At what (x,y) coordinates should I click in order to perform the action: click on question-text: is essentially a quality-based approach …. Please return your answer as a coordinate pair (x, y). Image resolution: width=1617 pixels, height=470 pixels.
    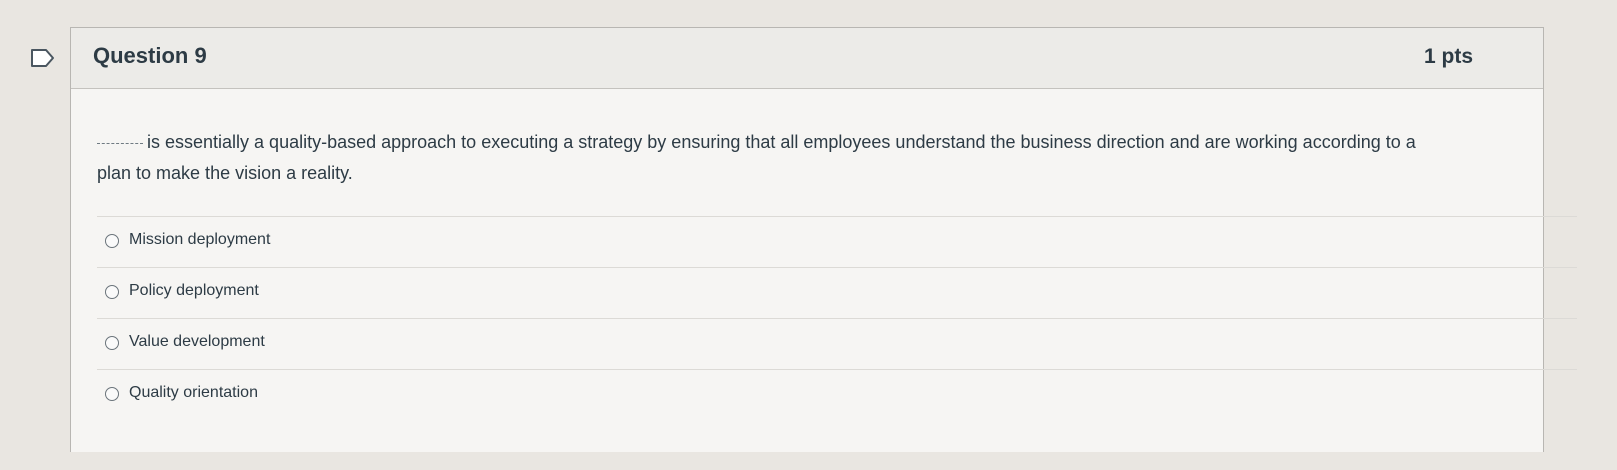
    Looking at the image, I should click on (756, 157).